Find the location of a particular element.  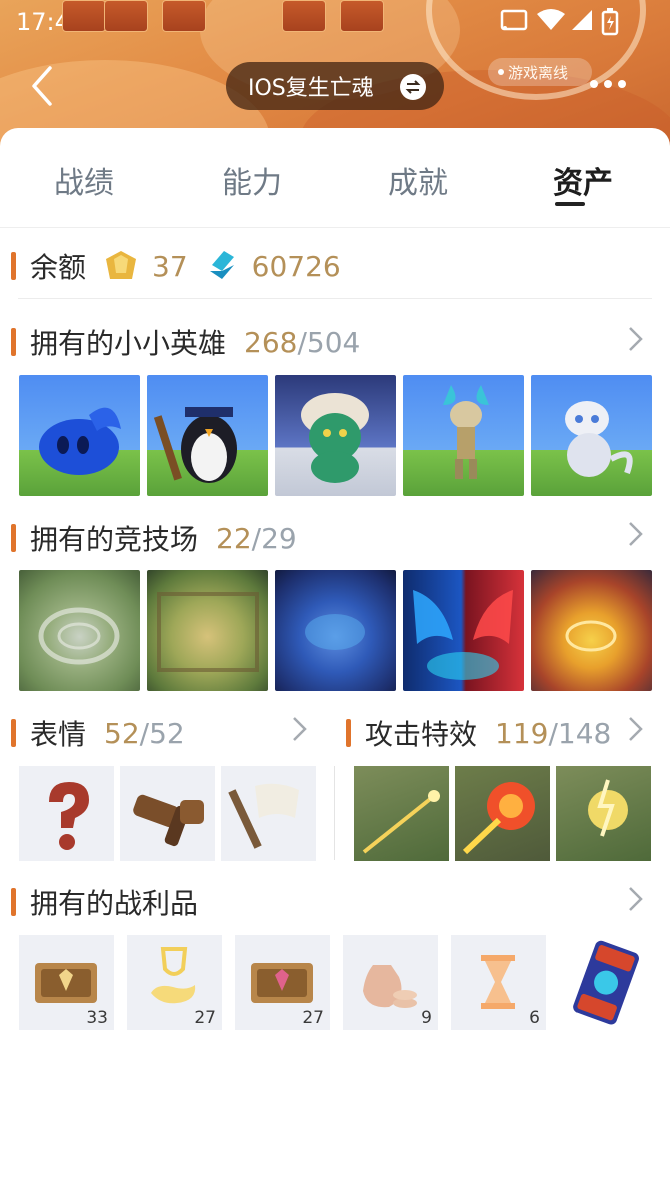

balance-row: 余额 37 60726 is located at coordinates (176, 266).